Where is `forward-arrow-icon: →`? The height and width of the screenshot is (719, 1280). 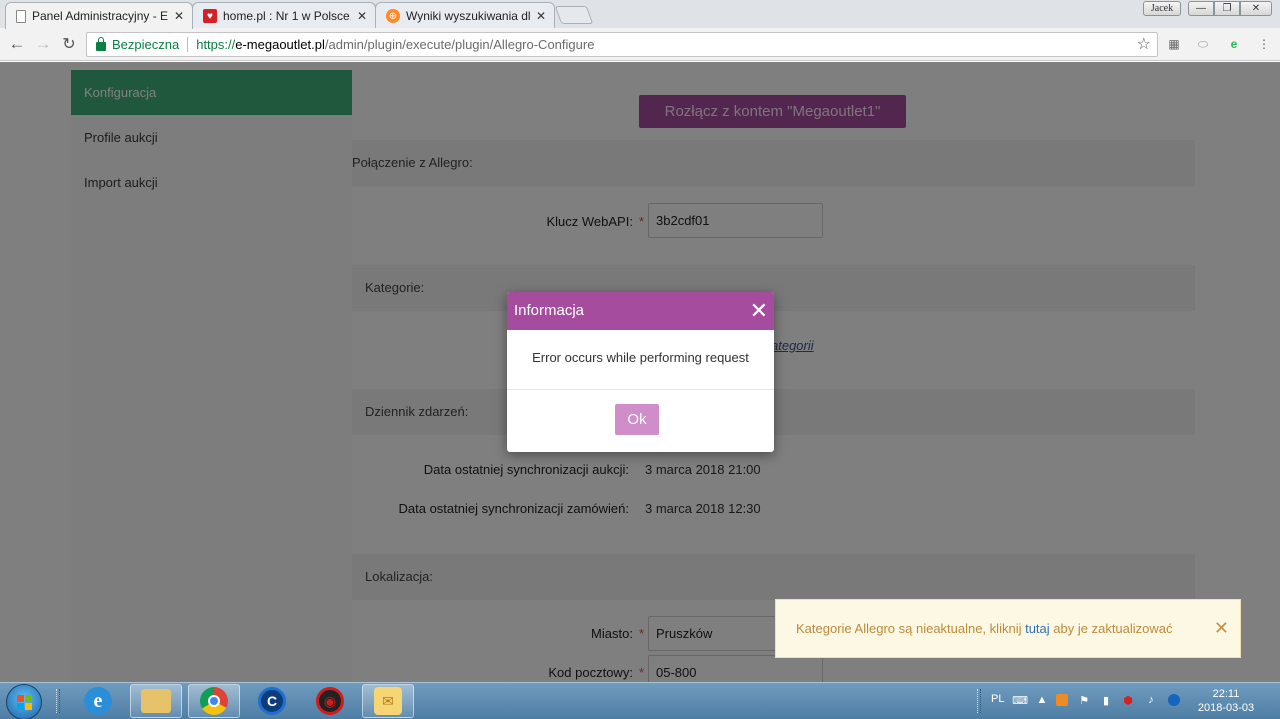 forward-arrow-icon: → is located at coordinates (43, 44).